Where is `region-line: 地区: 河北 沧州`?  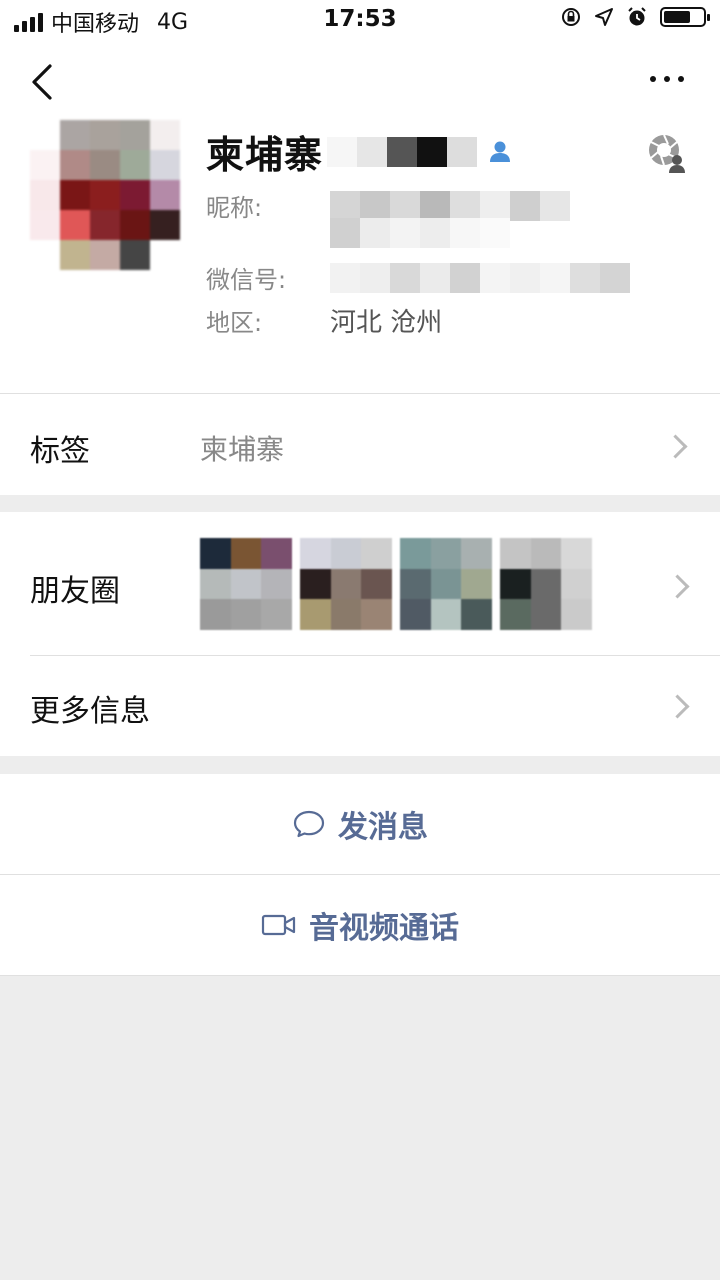 region-line: 地区: 河北 沧州 is located at coordinates (324, 320).